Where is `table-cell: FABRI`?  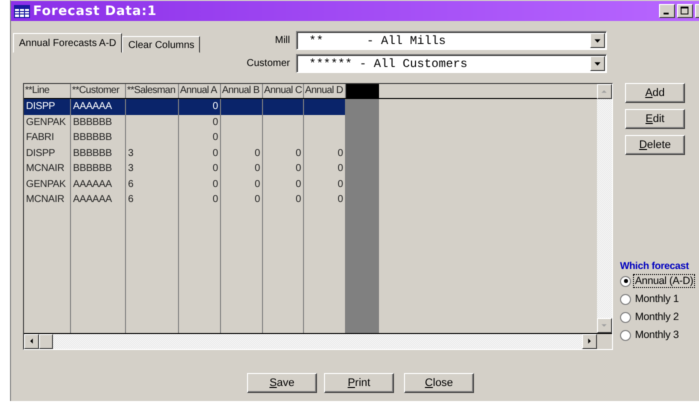
table-cell: FABRI is located at coordinates (40, 137).